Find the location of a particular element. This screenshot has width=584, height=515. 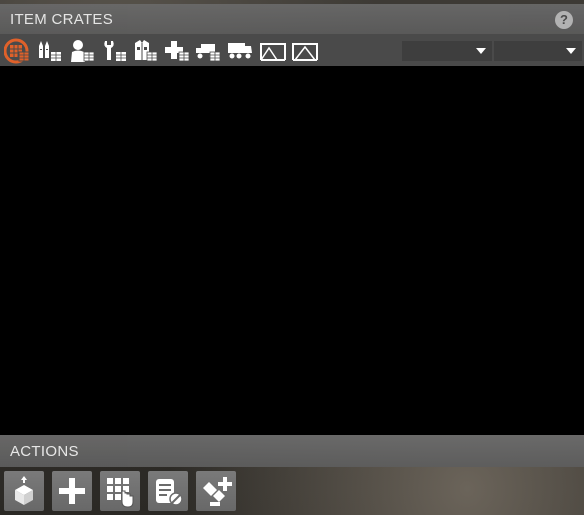

help-icon-label: ? is located at coordinates (564, 19).